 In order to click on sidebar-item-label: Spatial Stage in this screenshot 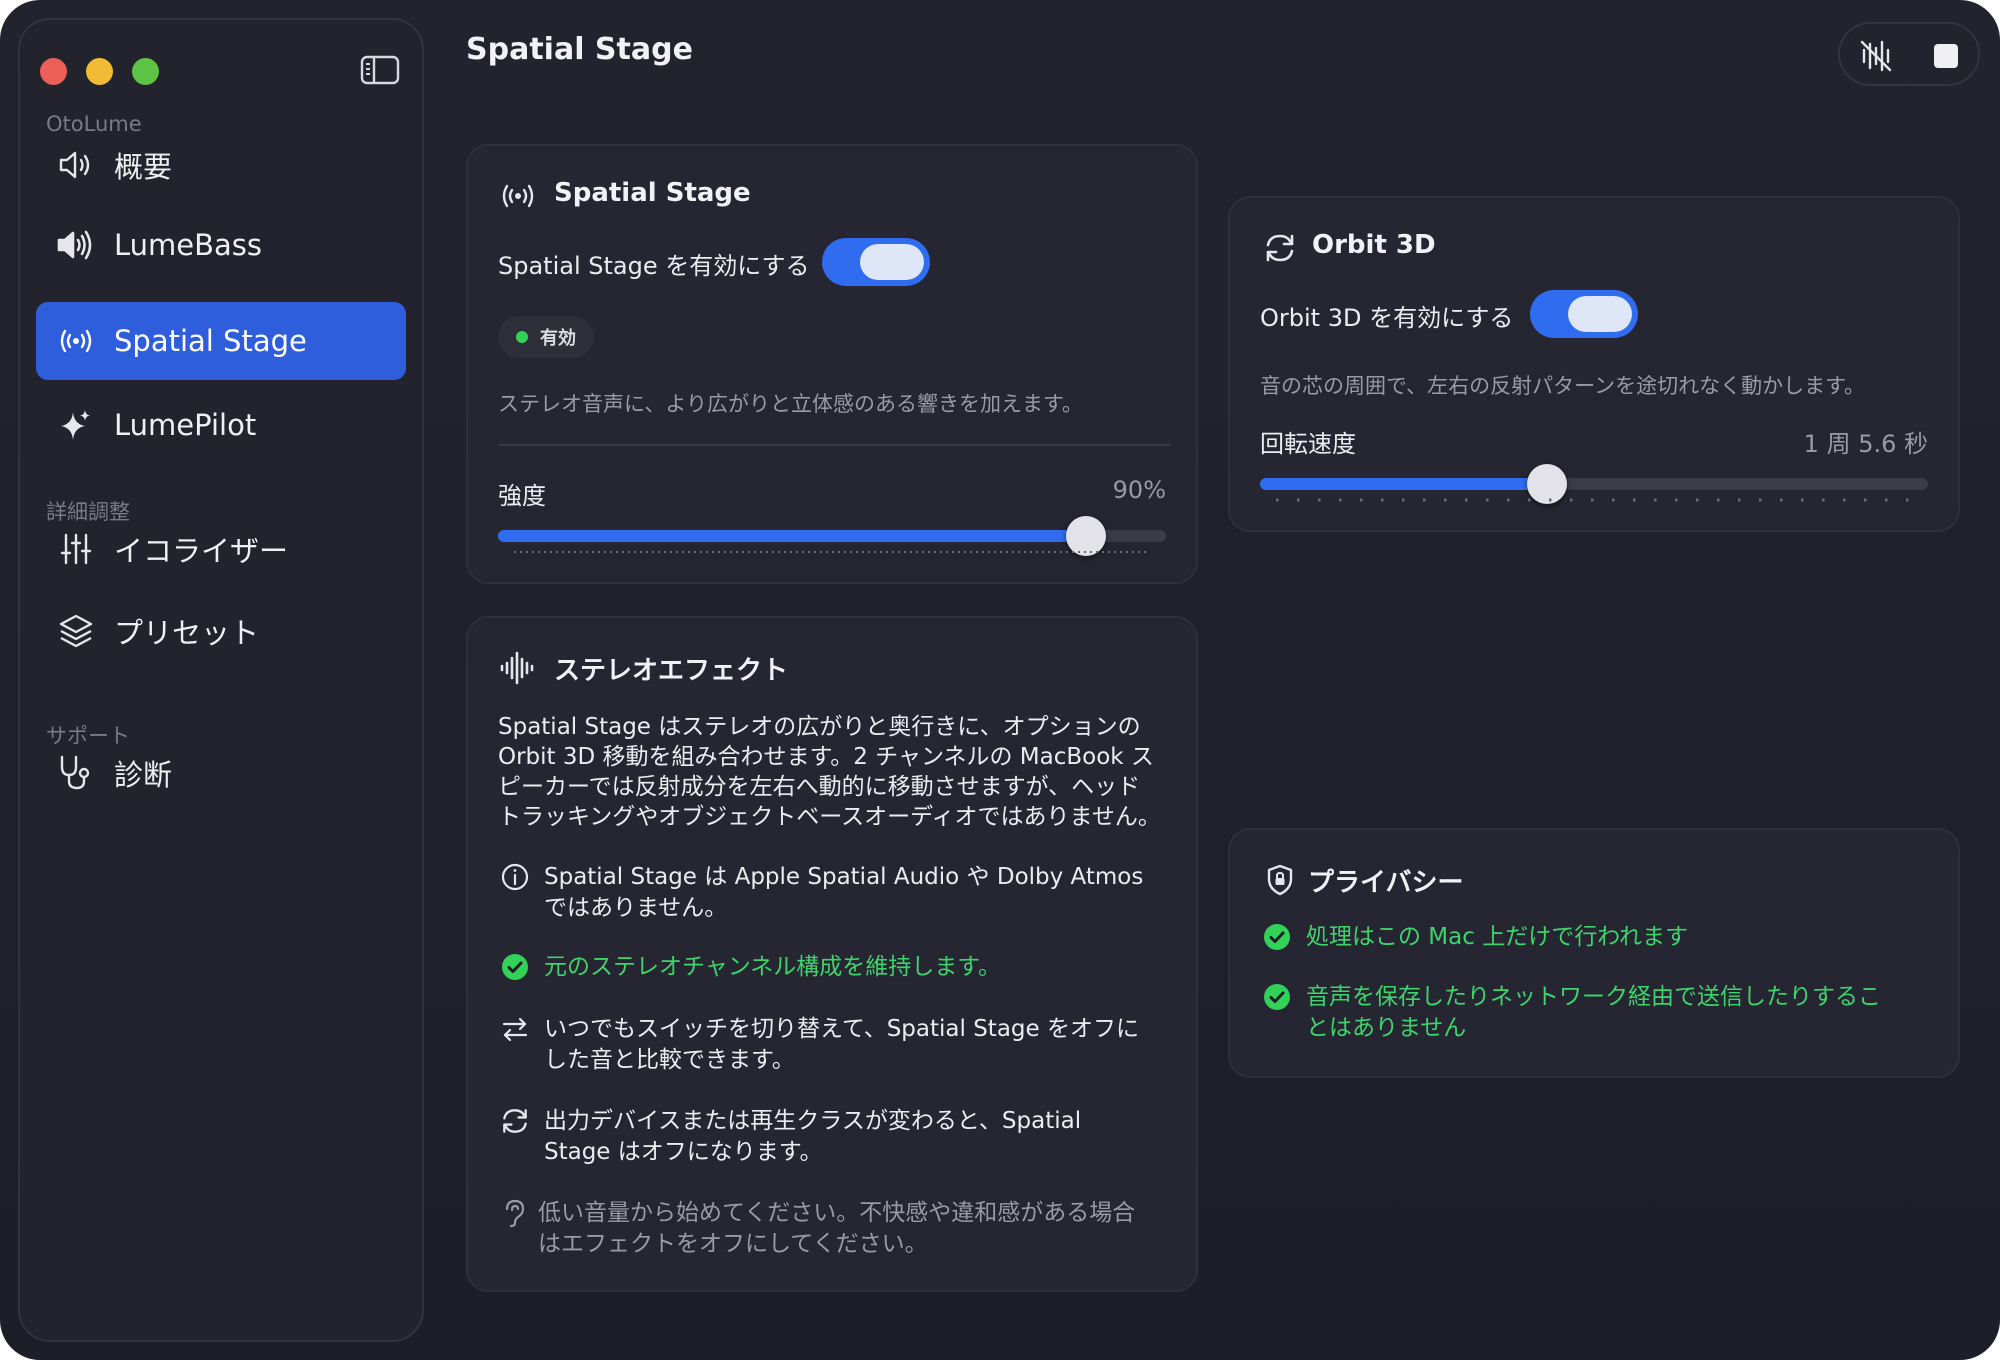, I will do `click(210, 341)`.